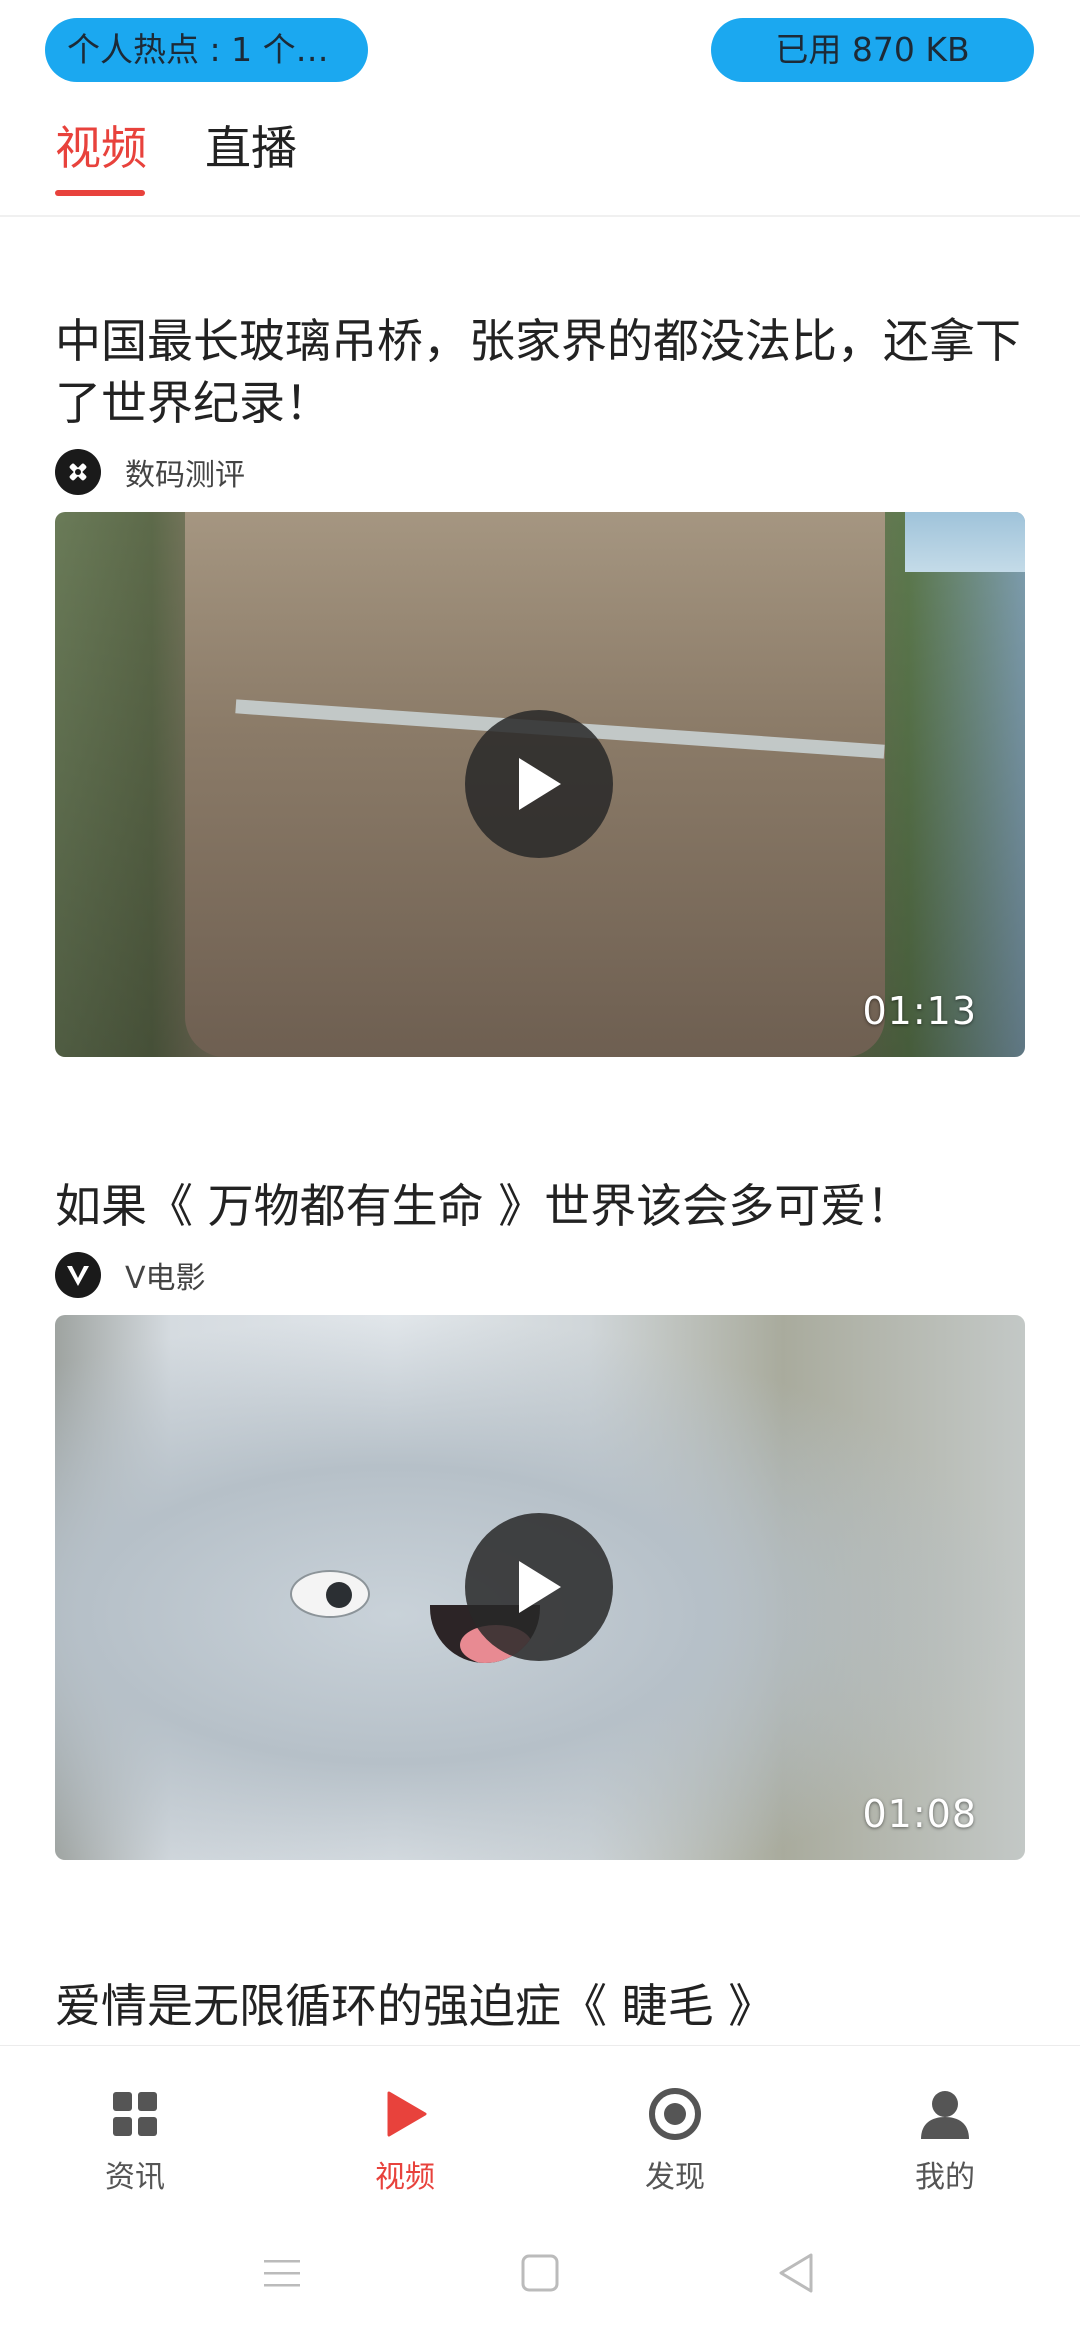 The image size is (1080, 2340). What do you see at coordinates (919, 1011) in the screenshot?
I see `video-duration: 01:13` at bounding box center [919, 1011].